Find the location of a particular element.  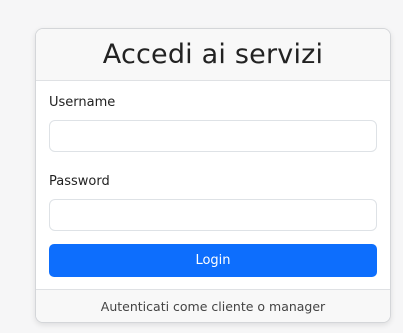

username-label: Username is located at coordinates (82, 102).